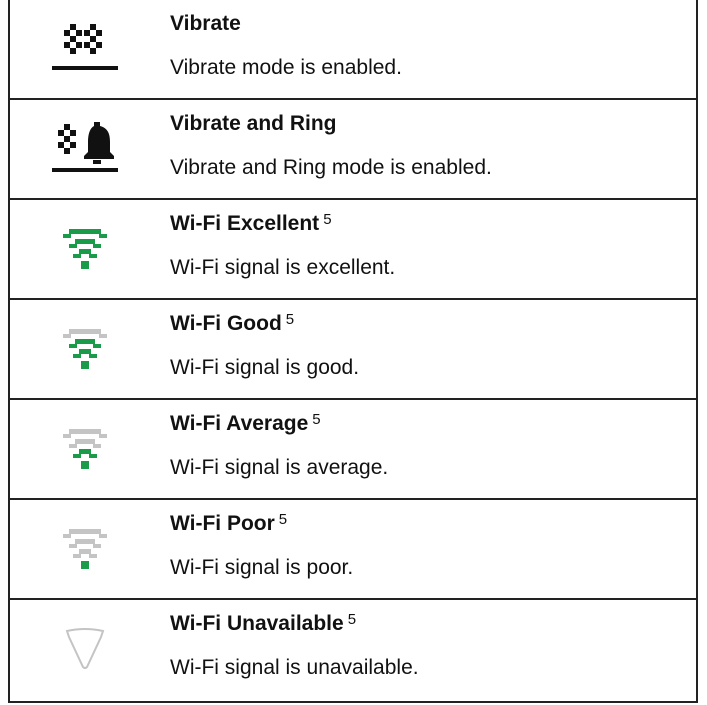 This screenshot has height=705, width=707. What do you see at coordinates (205, 23) in the screenshot?
I see `row-title: Vibrate` at bounding box center [205, 23].